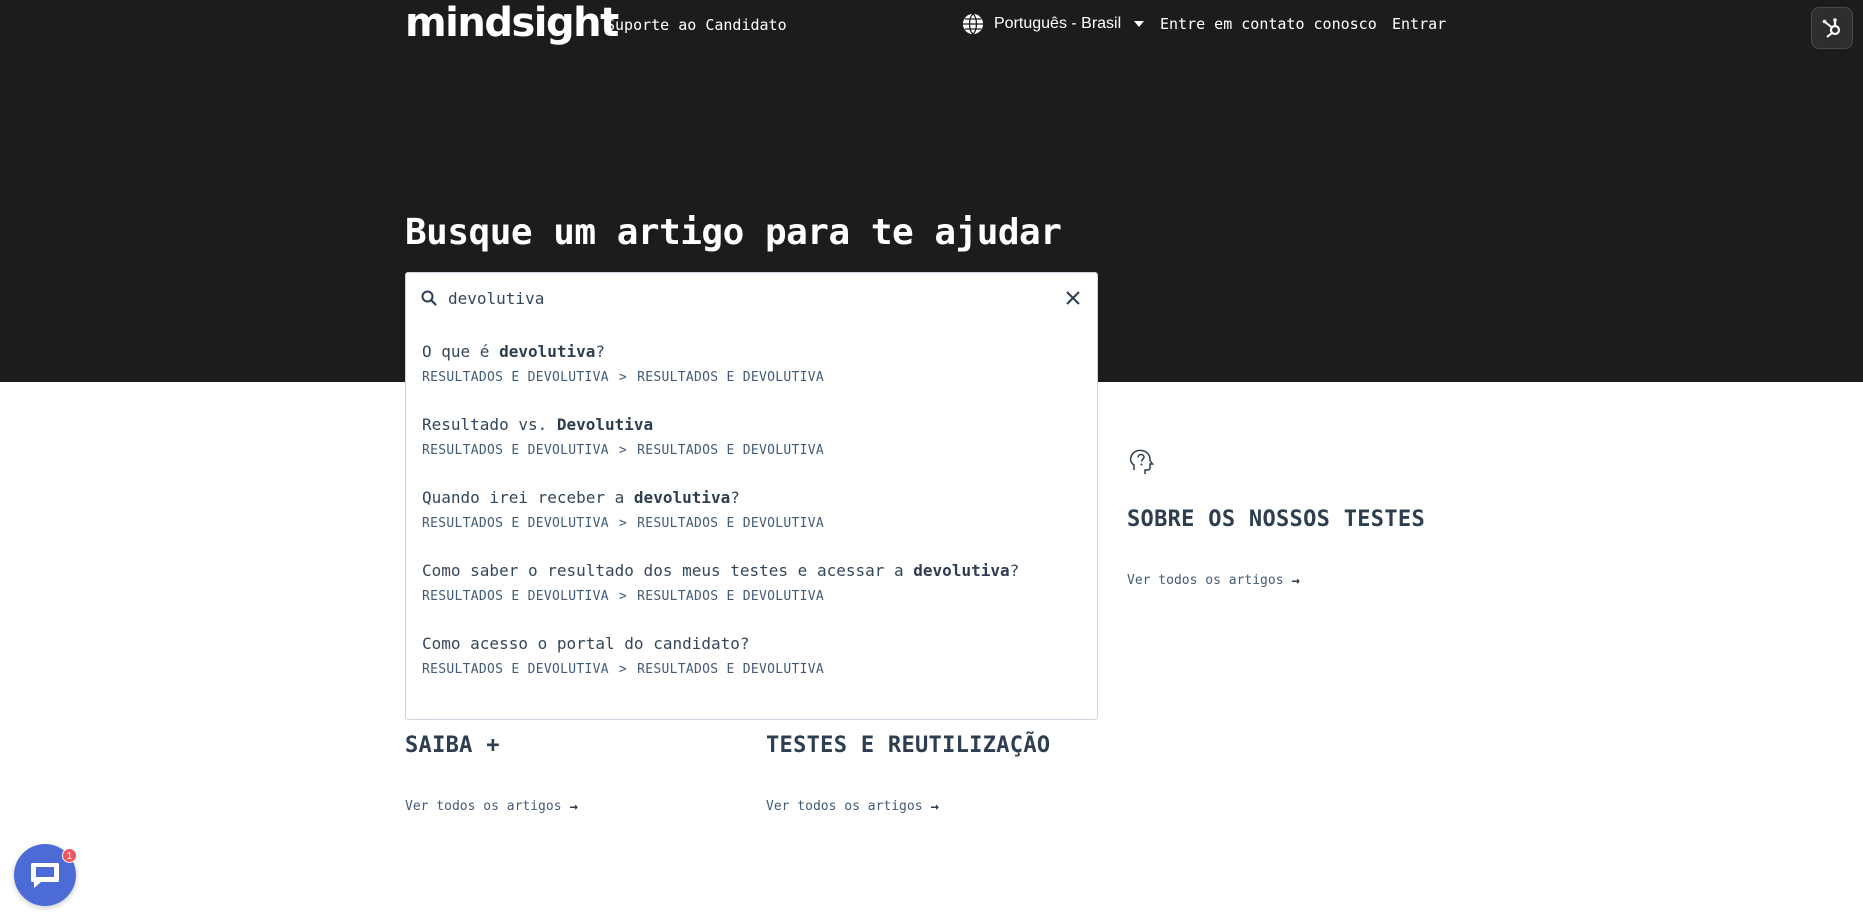 Image resolution: width=1863 pixels, height=919 pixels. Describe the element at coordinates (973, 24) in the screenshot. I see `globe-icon` at that location.